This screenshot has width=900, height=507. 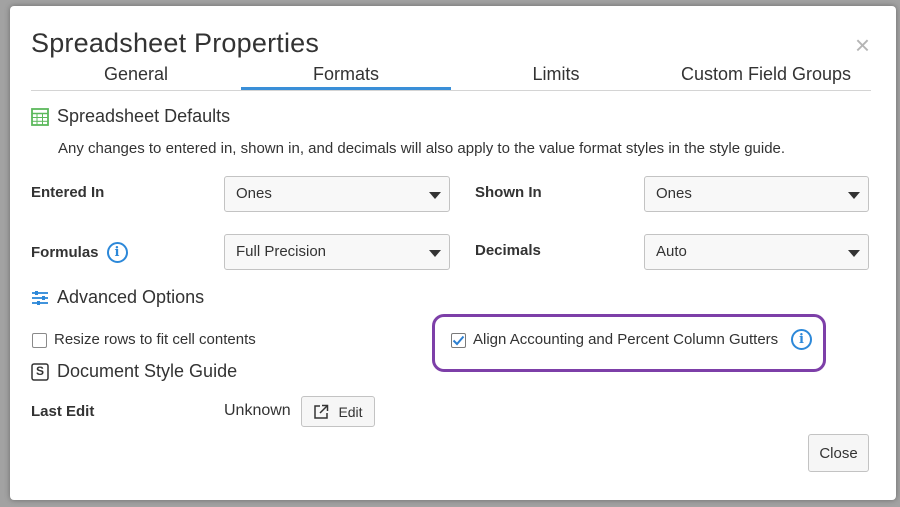 I want to click on tab-custom-field-groups: Custom Field Groups, so click(x=766, y=77).